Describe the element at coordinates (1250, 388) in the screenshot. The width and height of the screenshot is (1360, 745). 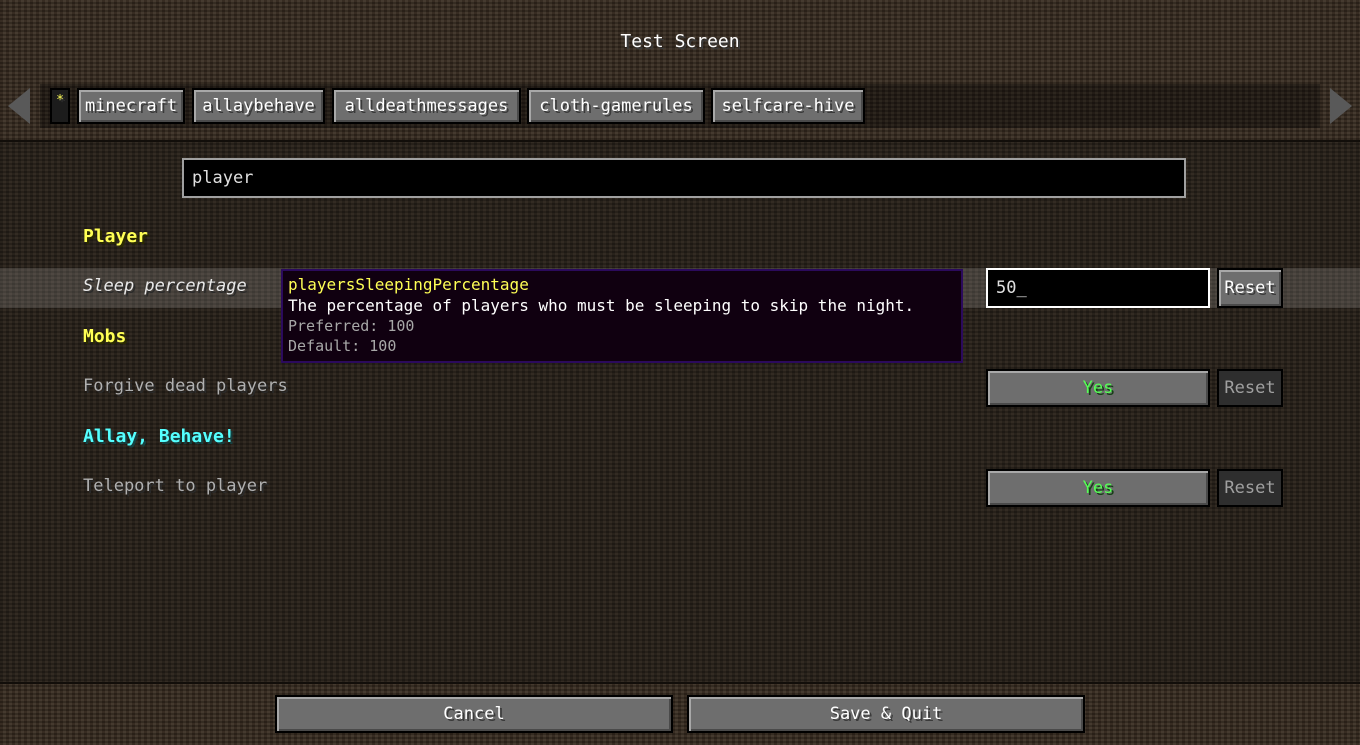
I see `reset-button-forgive-dead-players: Reset` at that location.